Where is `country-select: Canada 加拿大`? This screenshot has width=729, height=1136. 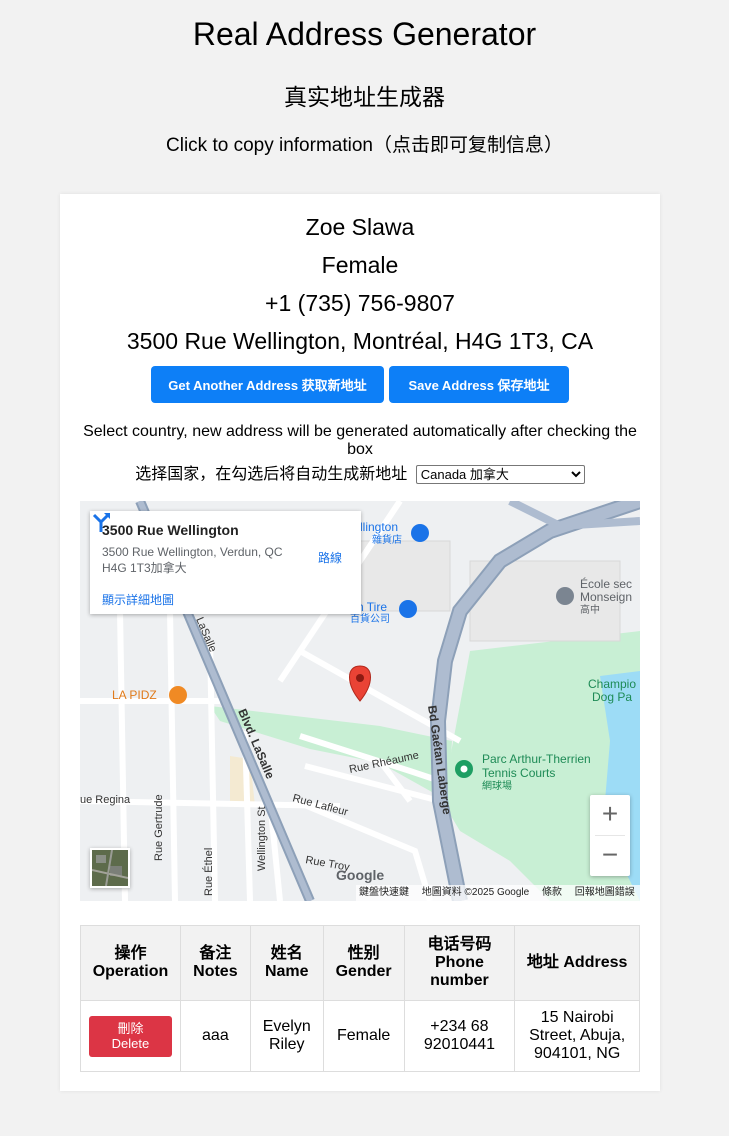
country-select: Canada 加拿大 is located at coordinates (500, 475).